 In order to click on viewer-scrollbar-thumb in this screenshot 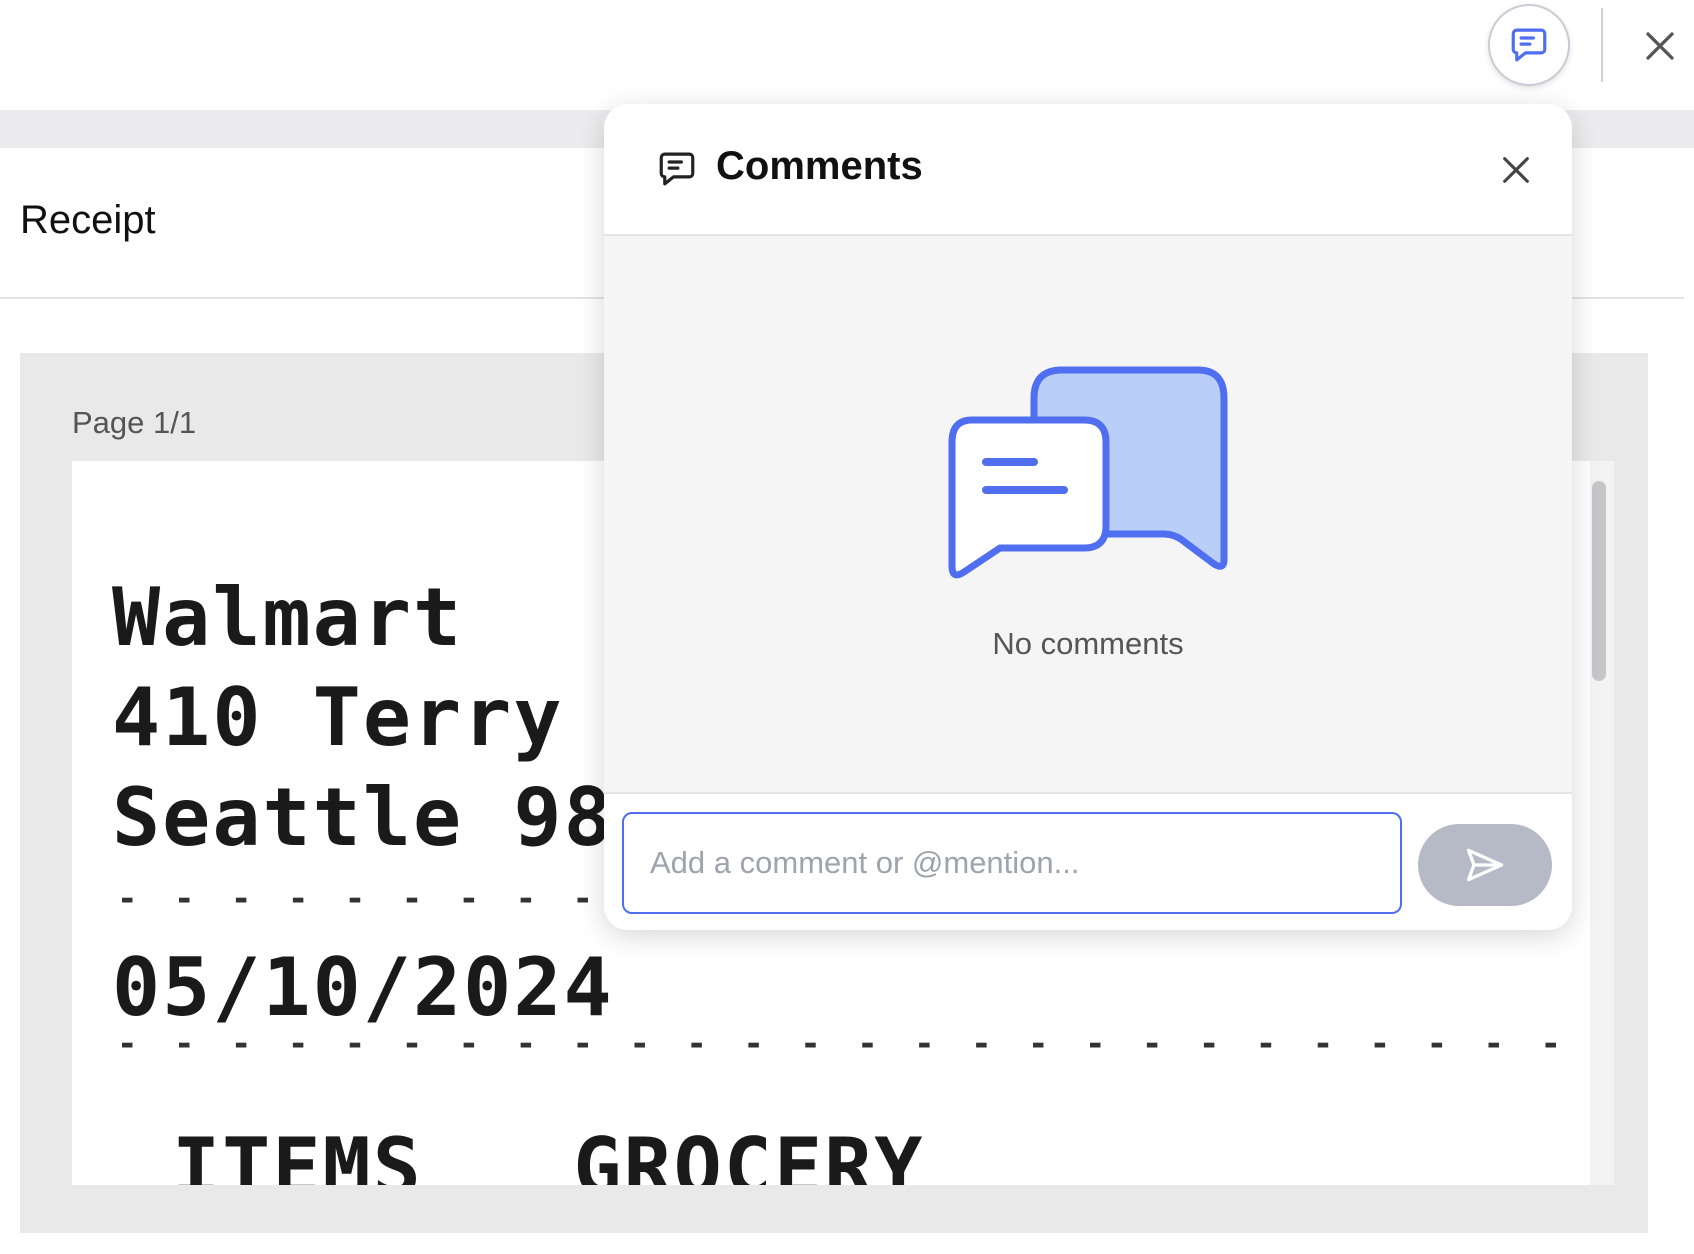, I will do `click(1599, 581)`.